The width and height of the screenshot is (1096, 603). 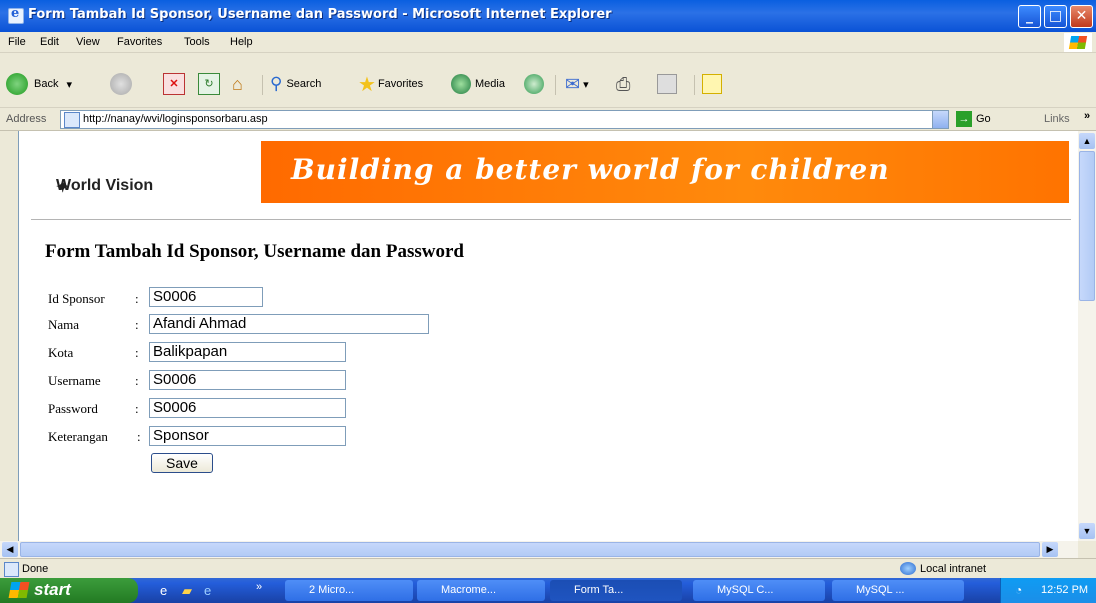 I want to click on history-icon, so click(x=534, y=84).